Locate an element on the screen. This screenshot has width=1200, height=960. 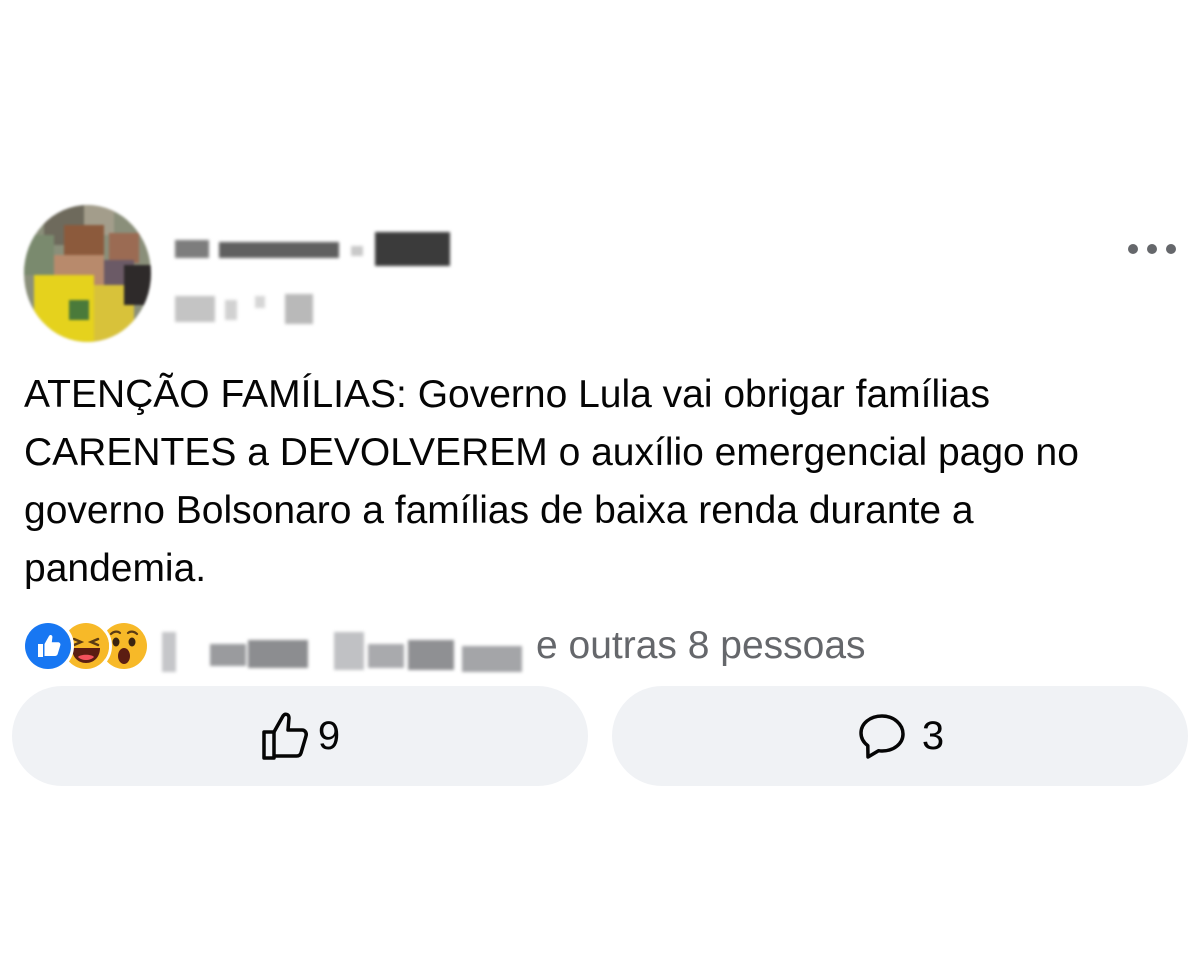
more-options-button is located at coordinates (1152, 249).